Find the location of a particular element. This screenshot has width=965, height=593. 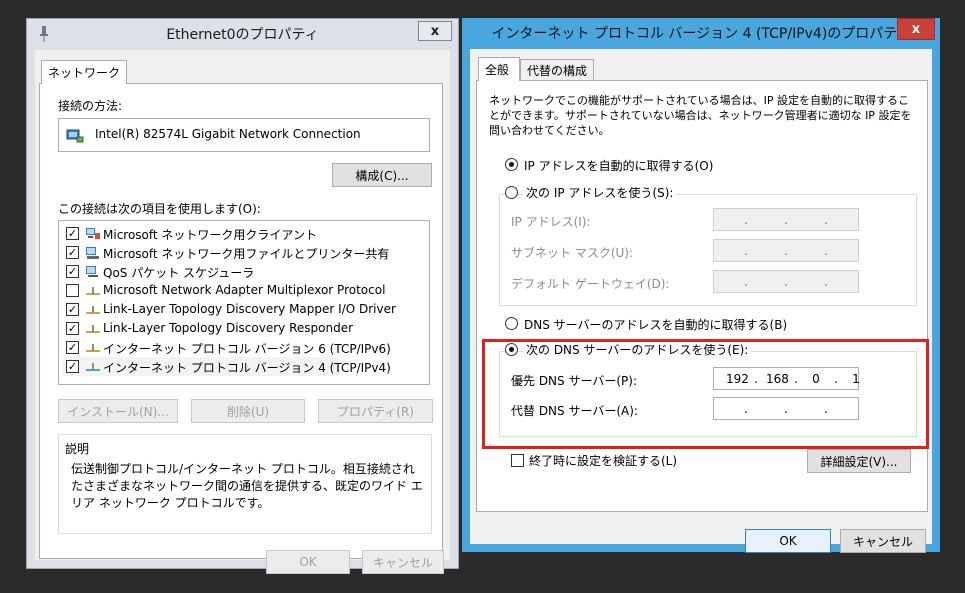

dns-octet: 0 is located at coordinates (816, 378).